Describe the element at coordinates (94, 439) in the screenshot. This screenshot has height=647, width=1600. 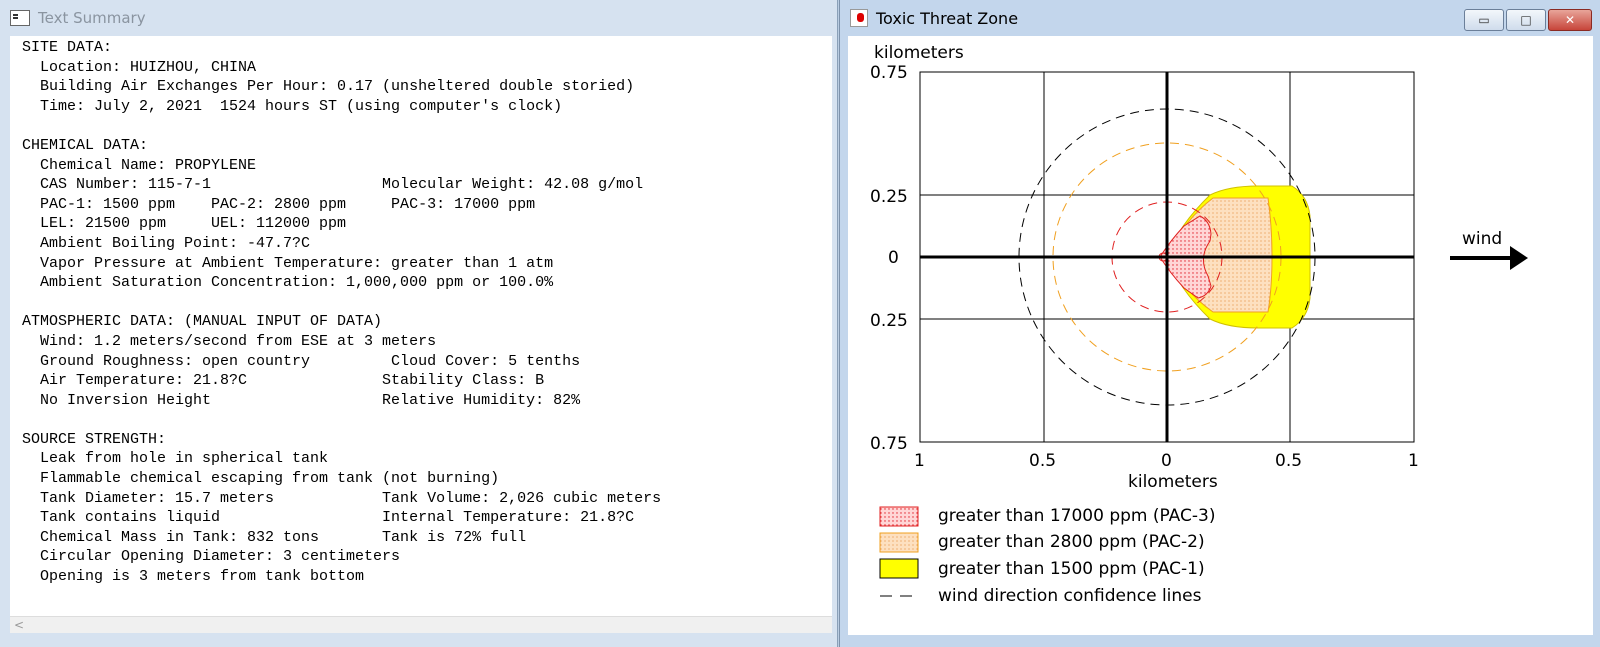
I see `summary-line: SOURCE STRENGTH:` at that location.